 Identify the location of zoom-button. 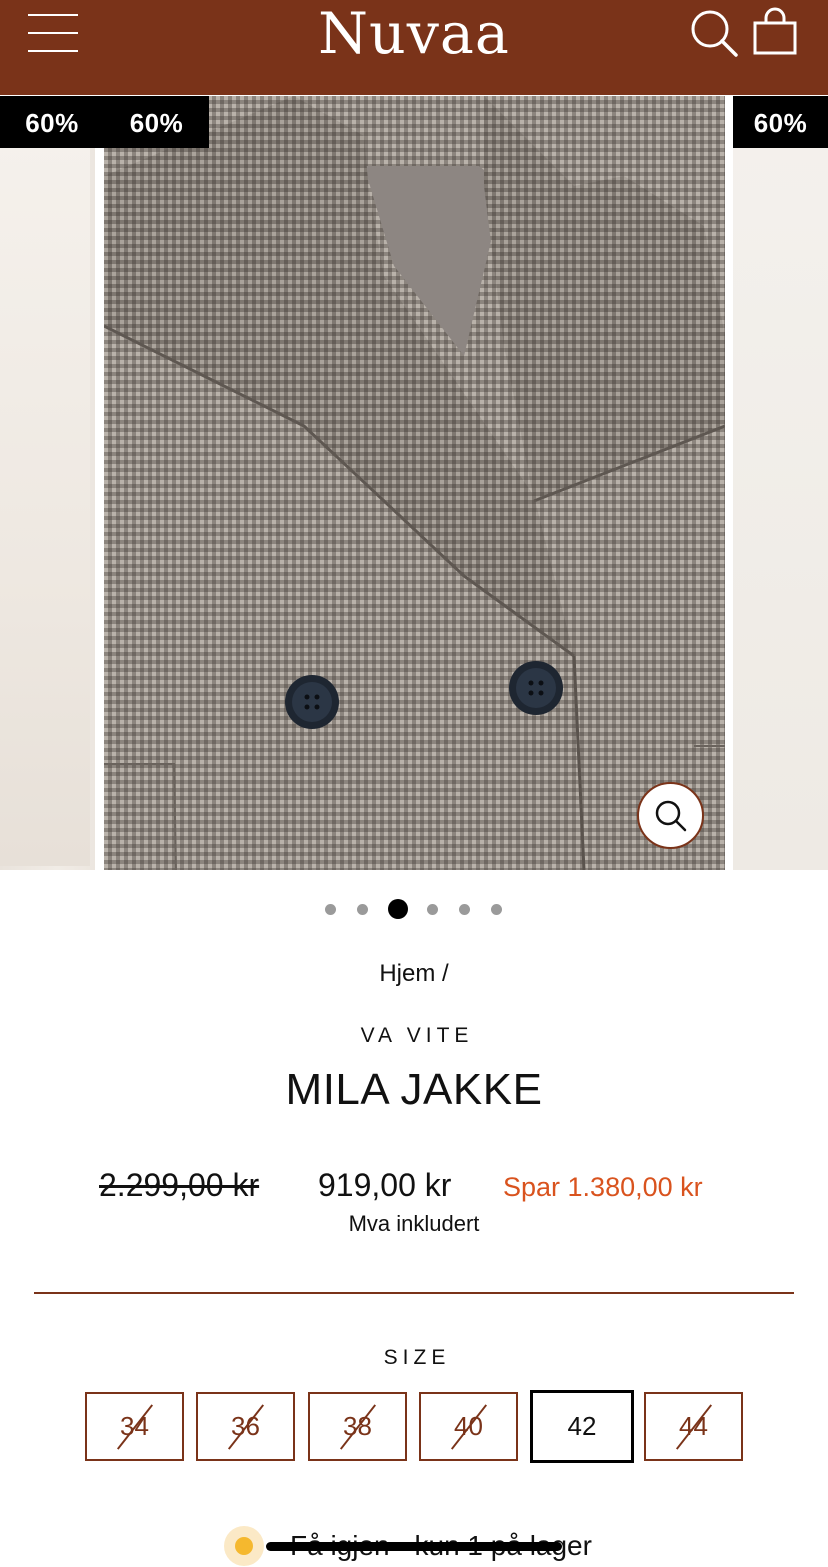
(670, 815).